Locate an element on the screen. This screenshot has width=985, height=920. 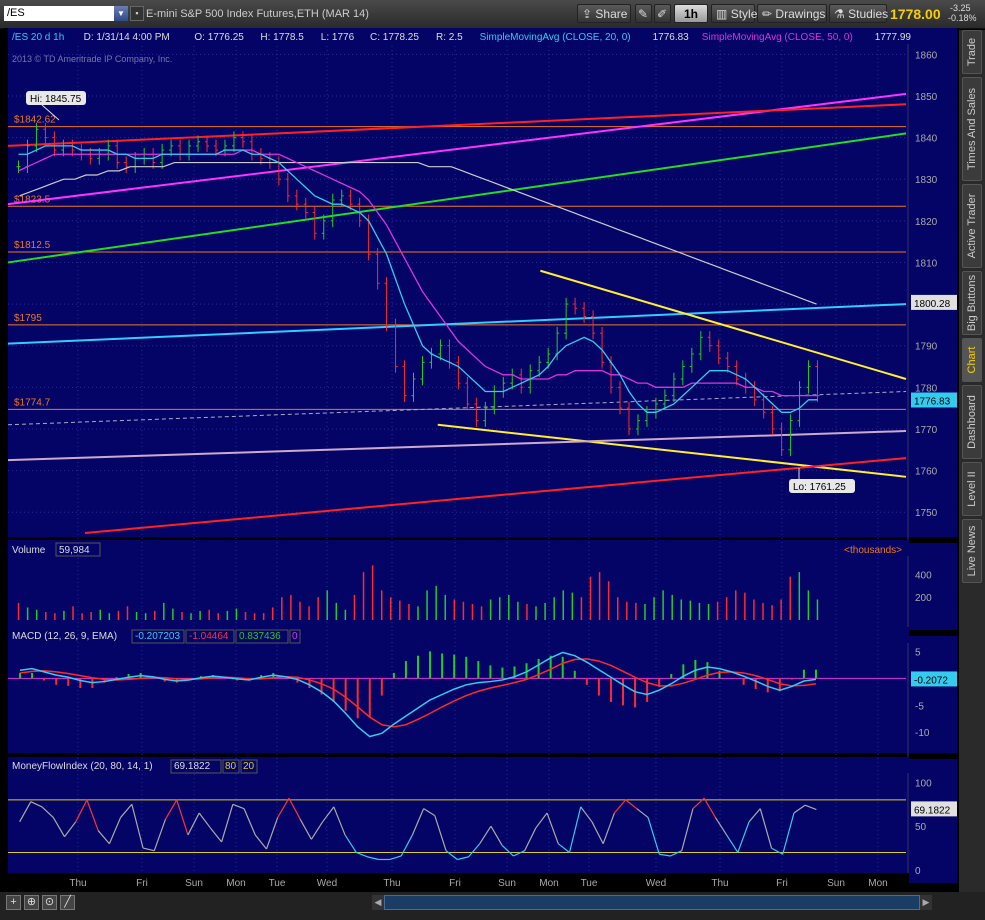
mfi-current-label: 69.1822 is located at coordinates (932, 810).